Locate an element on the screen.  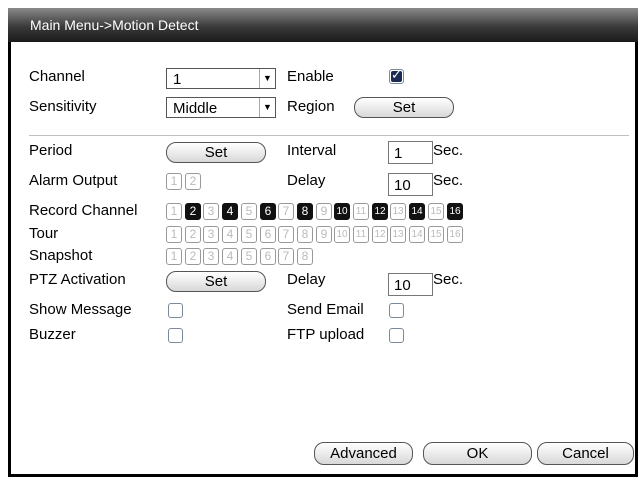
interval-unit: Sec. is located at coordinates (448, 150).